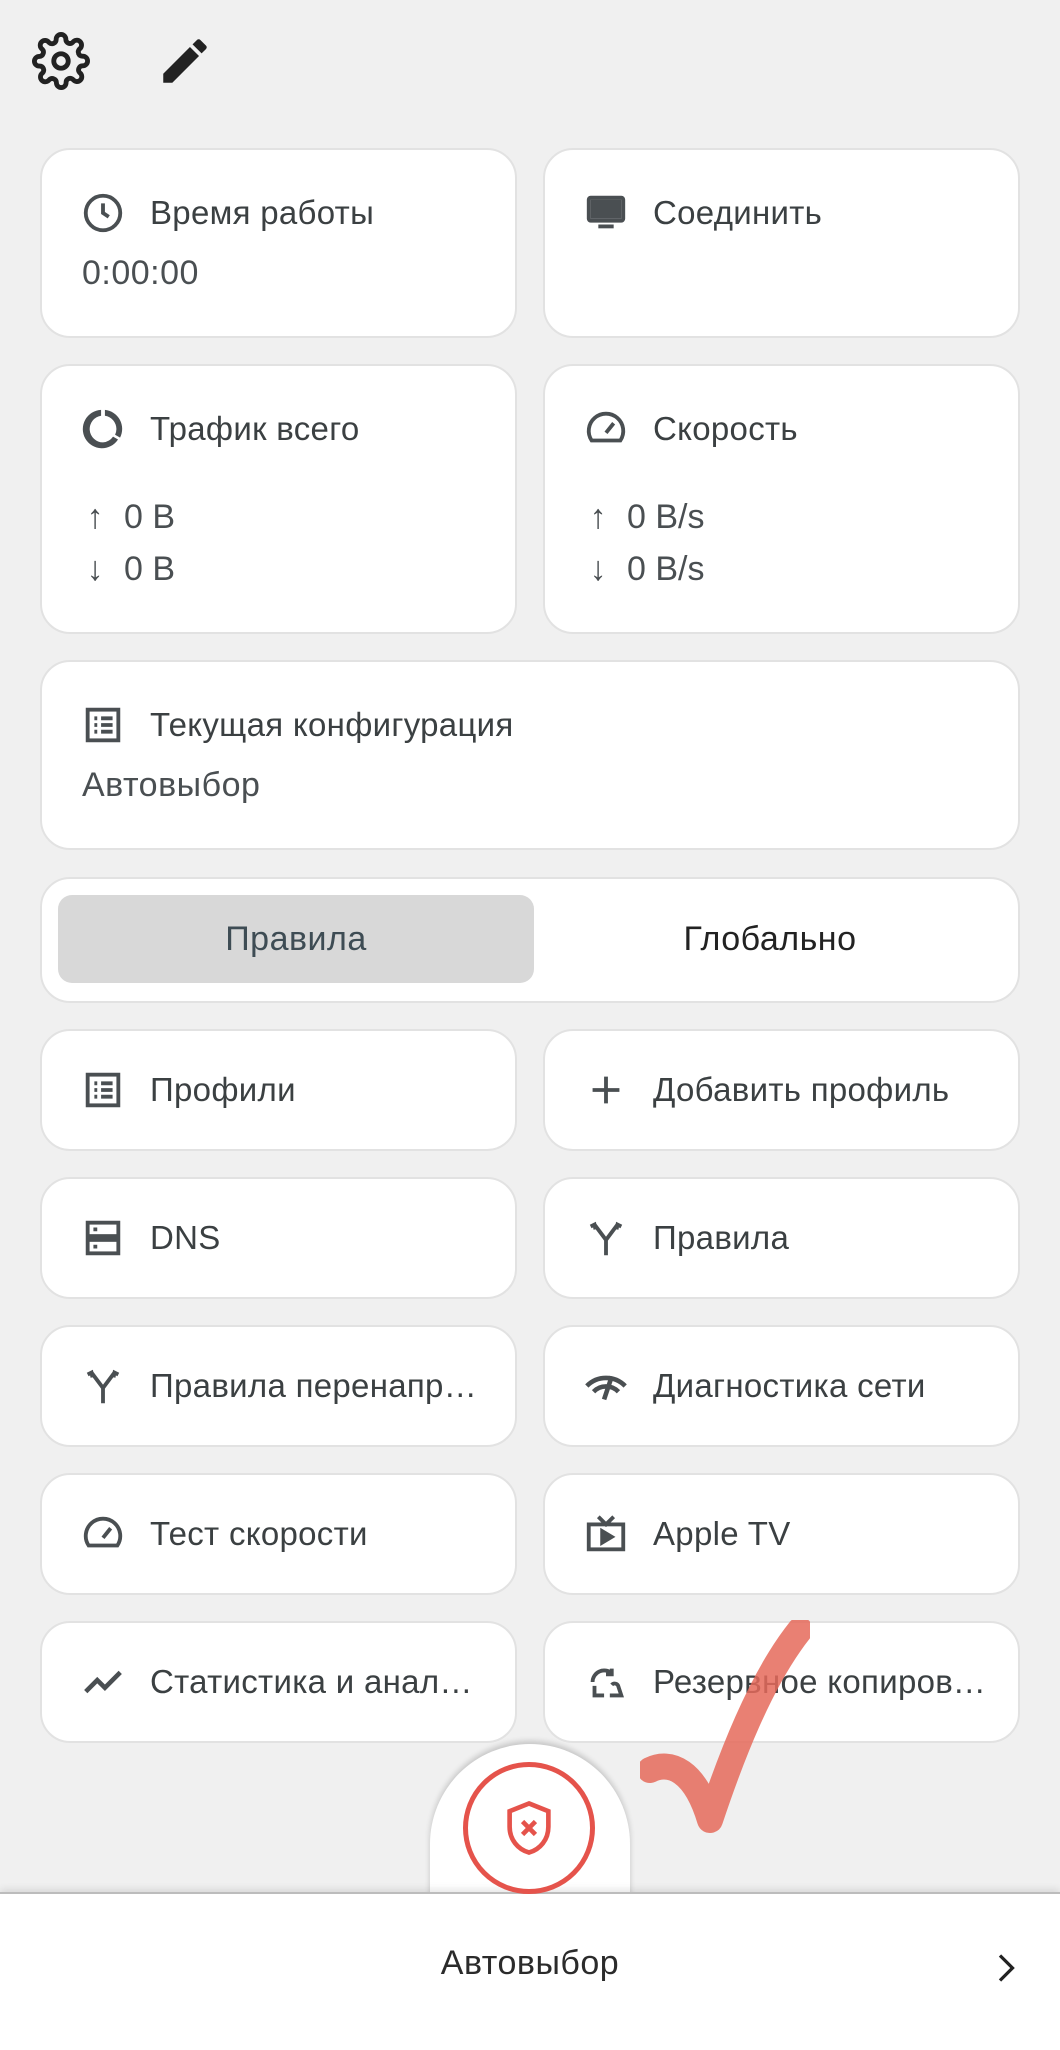 The height and width of the screenshot is (2050, 1060). What do you see at coordinates (320, 1681) in the screenshot?
I see `statistics-label: Статистика и аналитика` at bounding box center [320, 1681].